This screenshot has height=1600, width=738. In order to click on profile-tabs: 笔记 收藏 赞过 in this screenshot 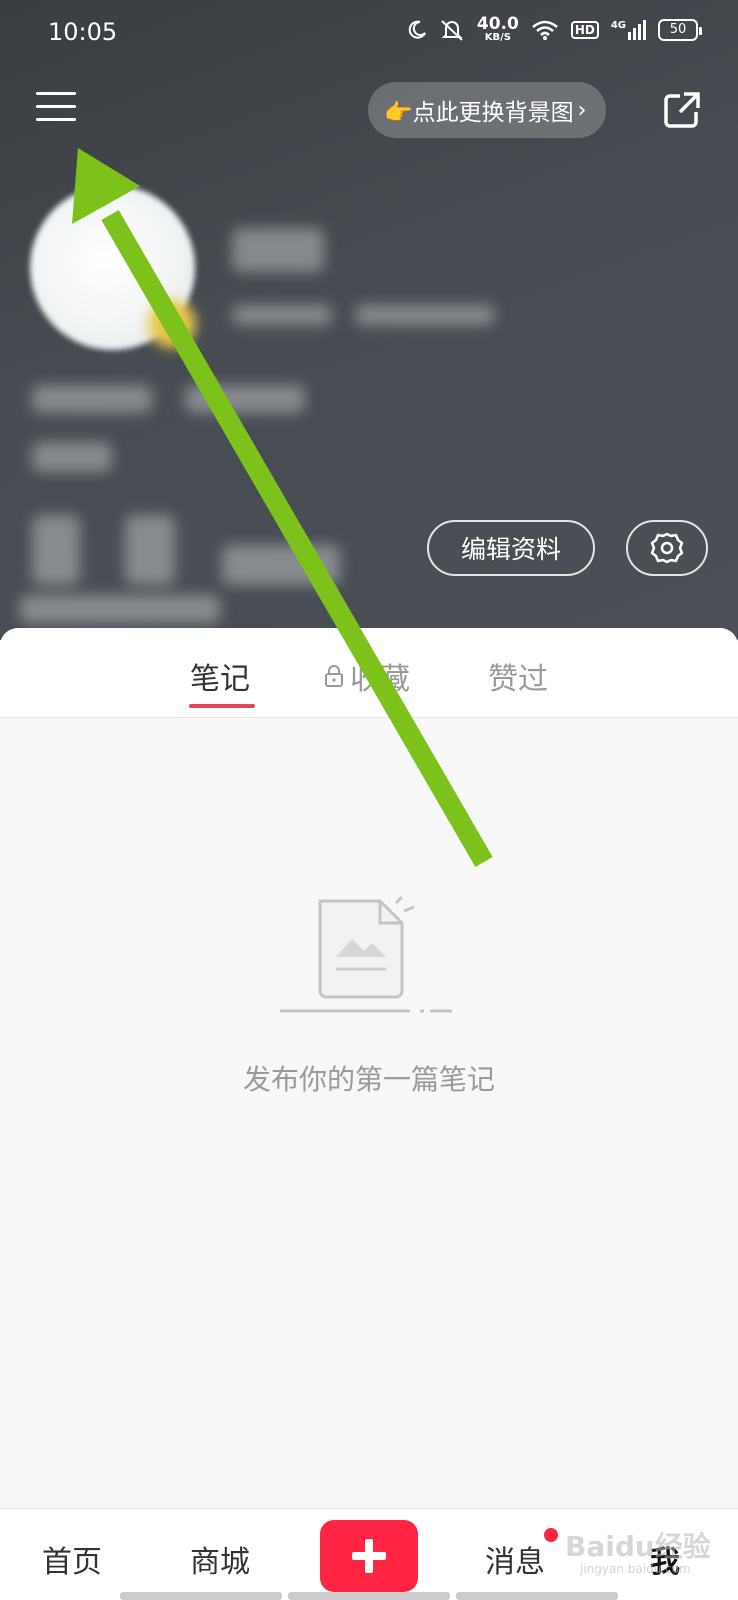, I will do `click(369, 673)`.